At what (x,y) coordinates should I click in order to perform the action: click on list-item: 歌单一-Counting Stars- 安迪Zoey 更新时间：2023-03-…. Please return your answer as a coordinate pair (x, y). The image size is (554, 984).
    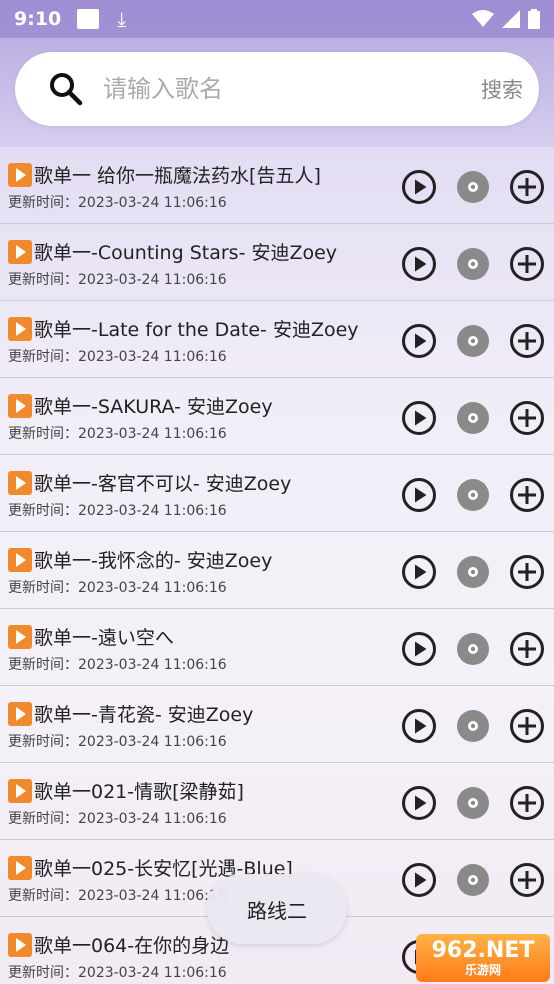
    Looking at the image, I should click on (277, 262).